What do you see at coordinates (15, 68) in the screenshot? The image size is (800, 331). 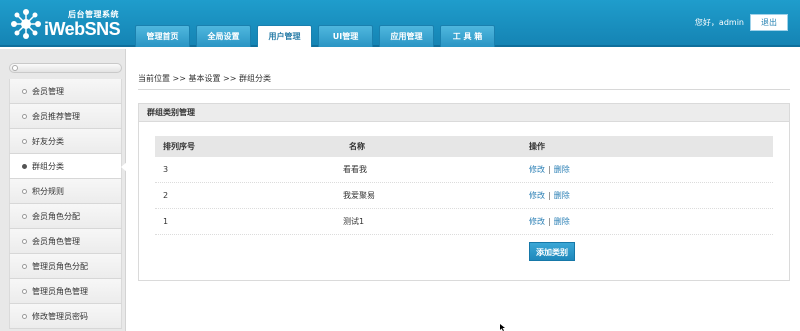 I see `sidebar-toggle-icon` at bounding box center [15, 68].